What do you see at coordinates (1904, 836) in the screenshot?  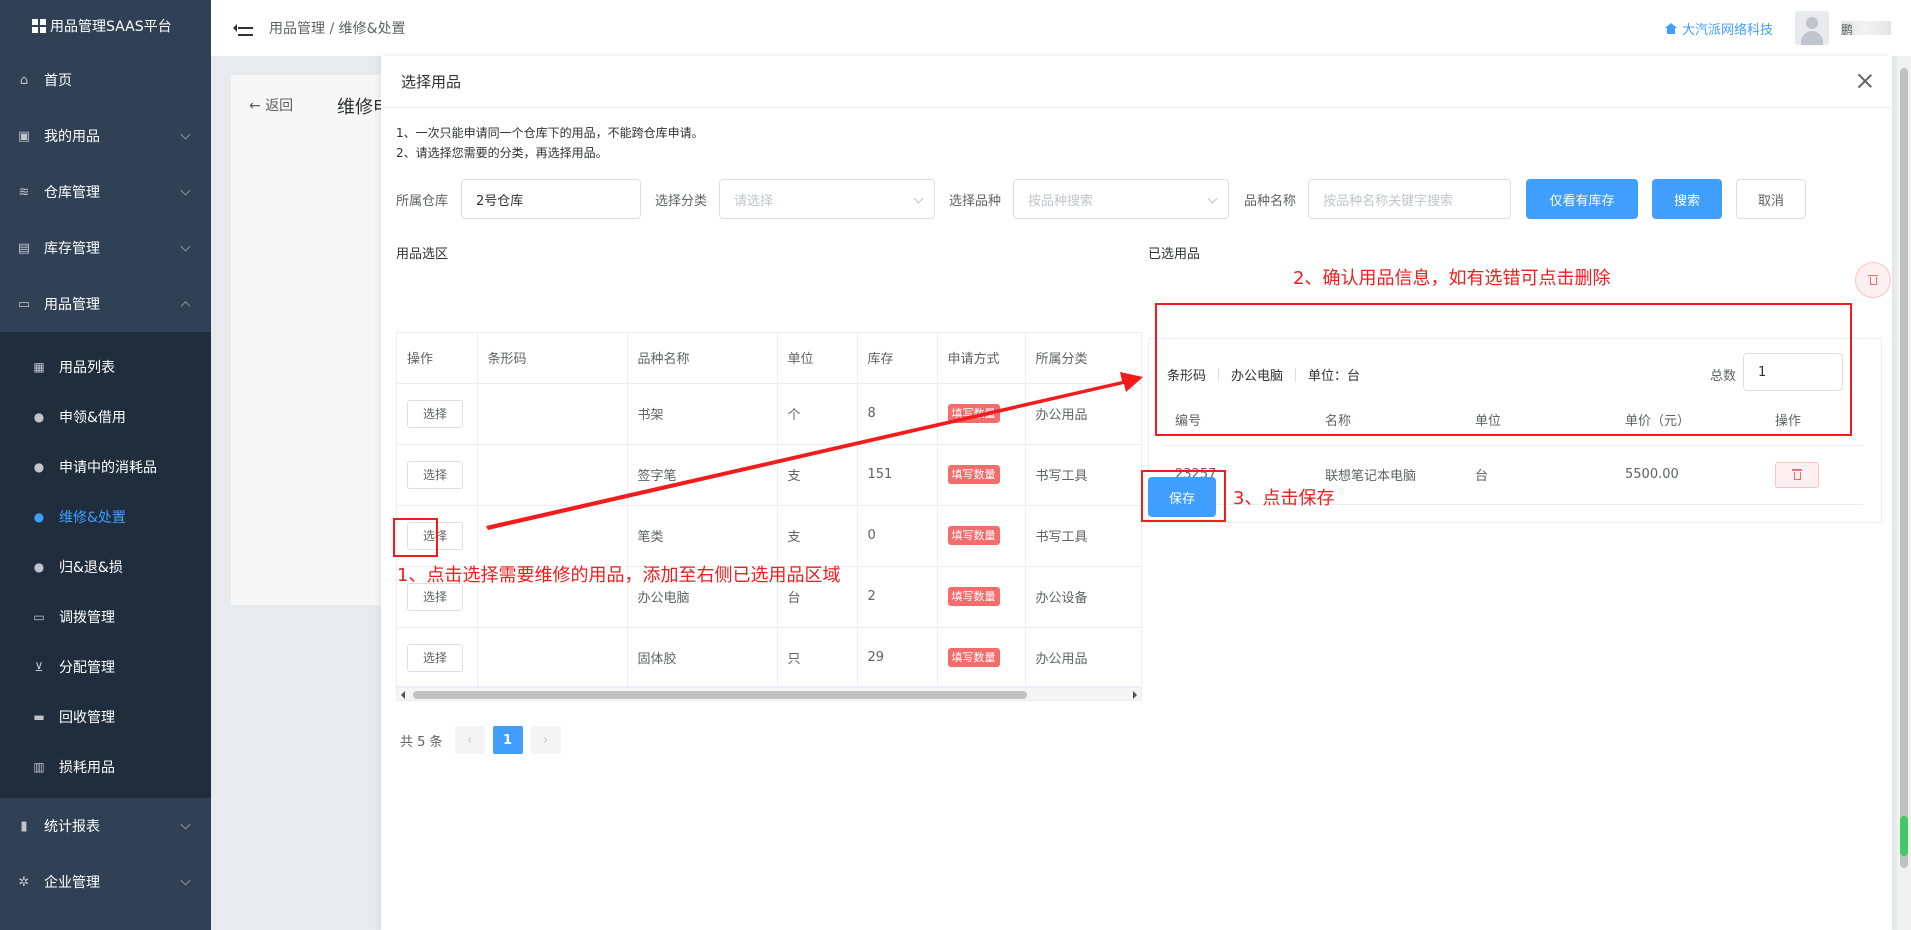 I see `scrollbar-indicator` at bounding box center [1904, 836].